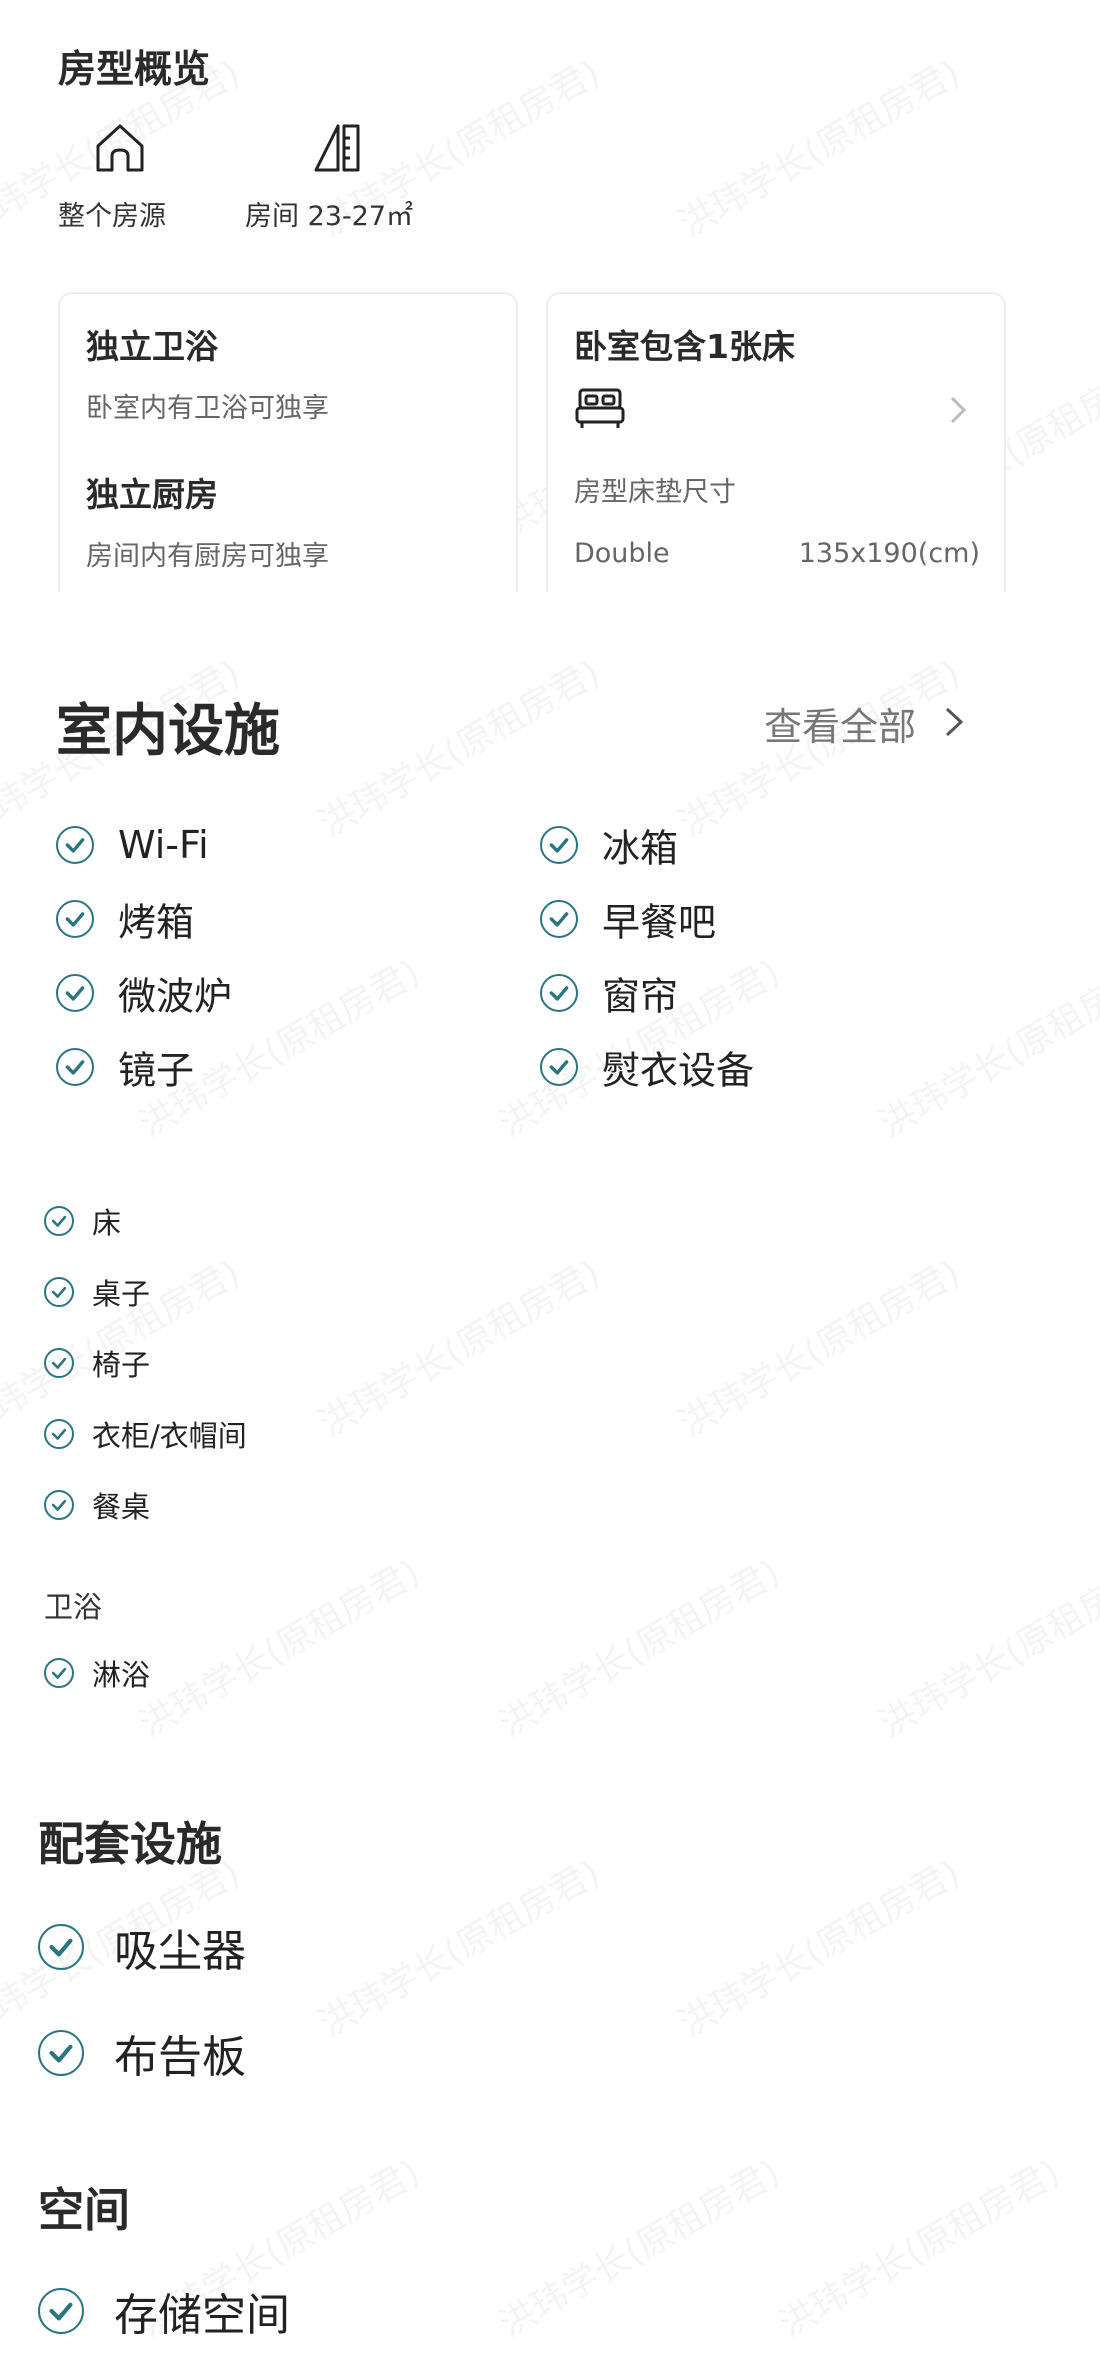 The height and width of the screenshot is (2379, 1100). Describe the element at coordinates (776, 442) in the screenshot. I see `bedroom-card: 卧室包含1张床 房型床垫尺寸 Double 135x190(cm)` at that location.